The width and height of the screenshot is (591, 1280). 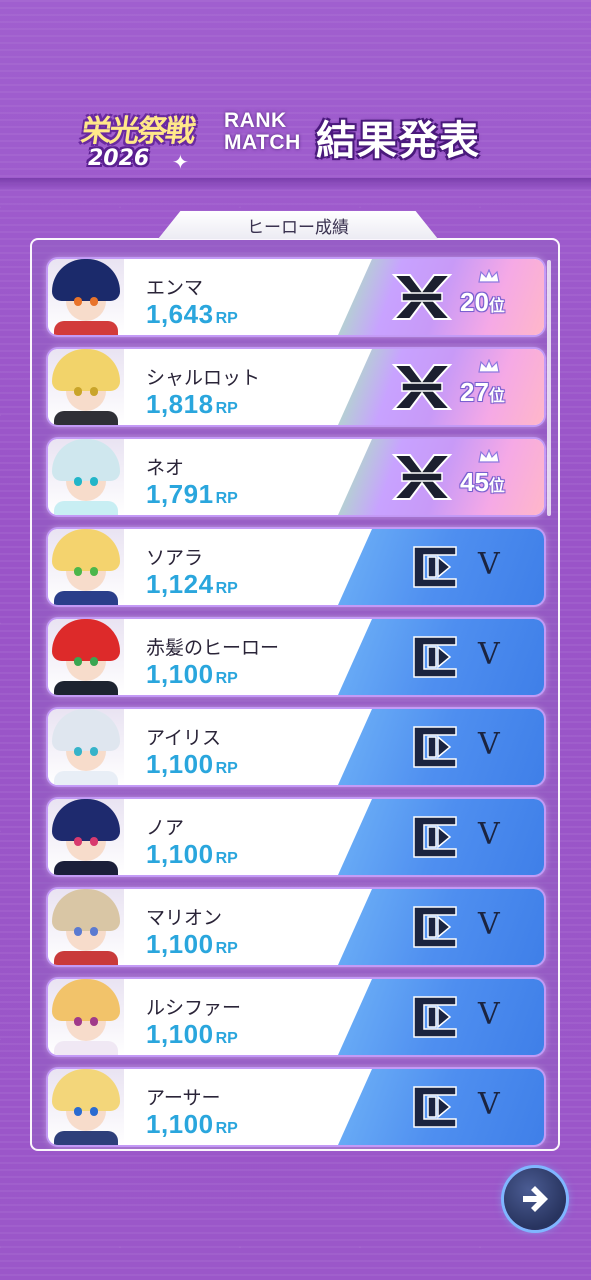 I want to click on rank-x-emblem-icon, so click(x=422, y=297).